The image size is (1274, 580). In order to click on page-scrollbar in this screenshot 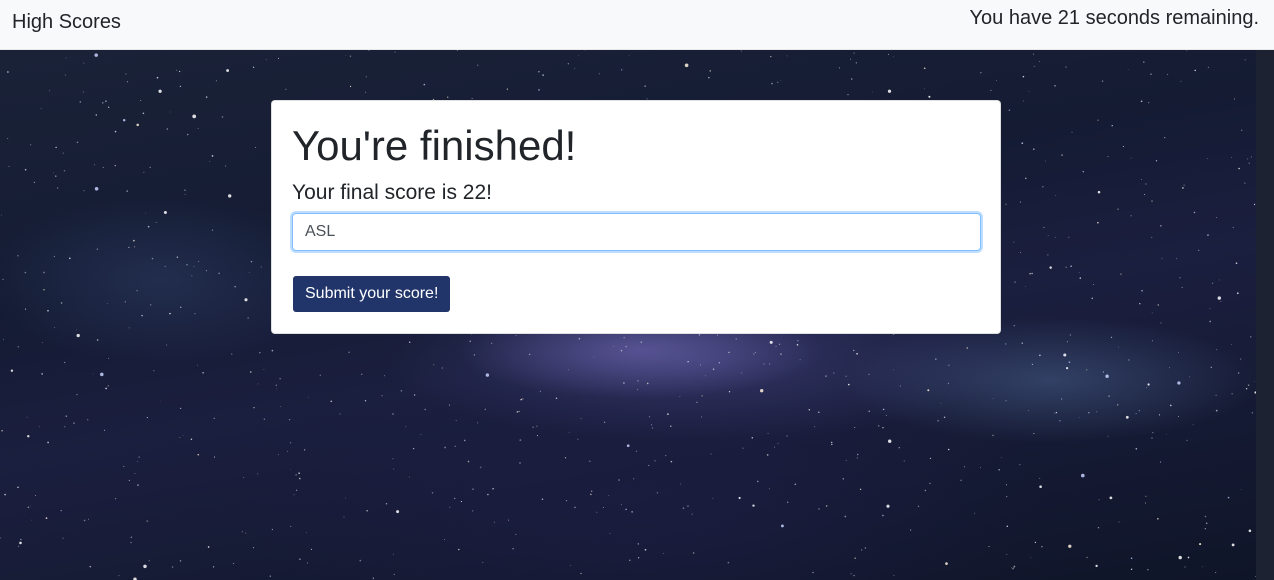, I will do `click(1265, 315)`.